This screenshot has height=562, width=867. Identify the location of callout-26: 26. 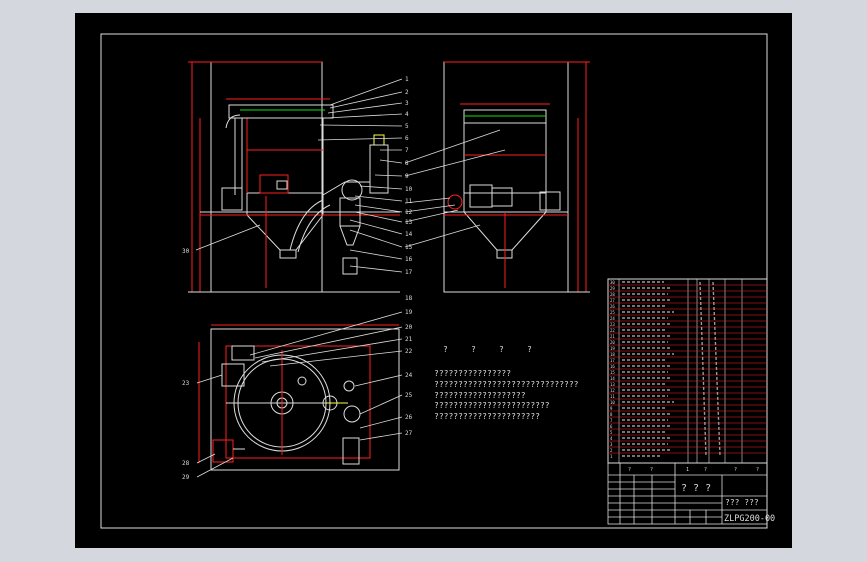
(409, 417).